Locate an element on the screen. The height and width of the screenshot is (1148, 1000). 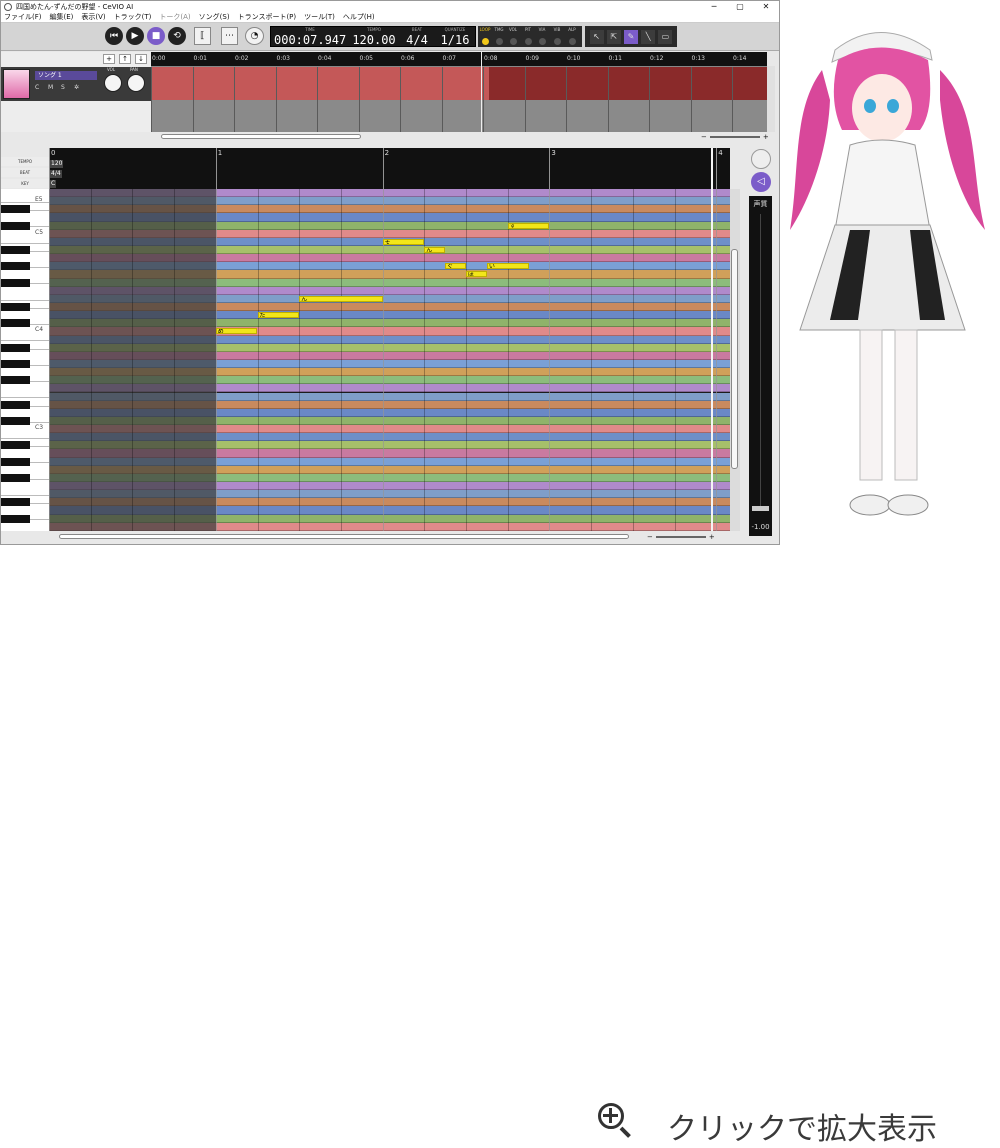
menu-track: トラック(T) is located at coordinates (133, 17).